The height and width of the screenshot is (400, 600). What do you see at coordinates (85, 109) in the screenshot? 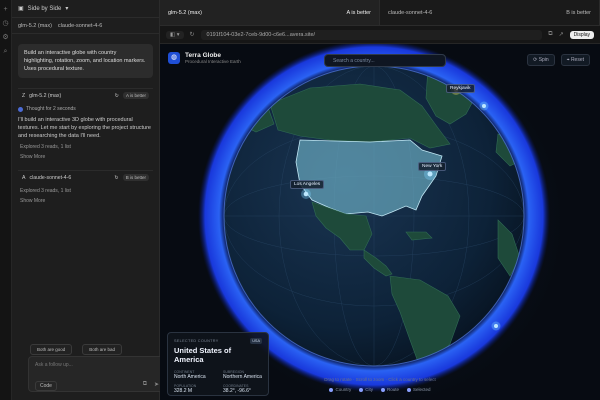
I see `thought-indicator: Thought for 2 seconds` at bounding box center [85, 109].